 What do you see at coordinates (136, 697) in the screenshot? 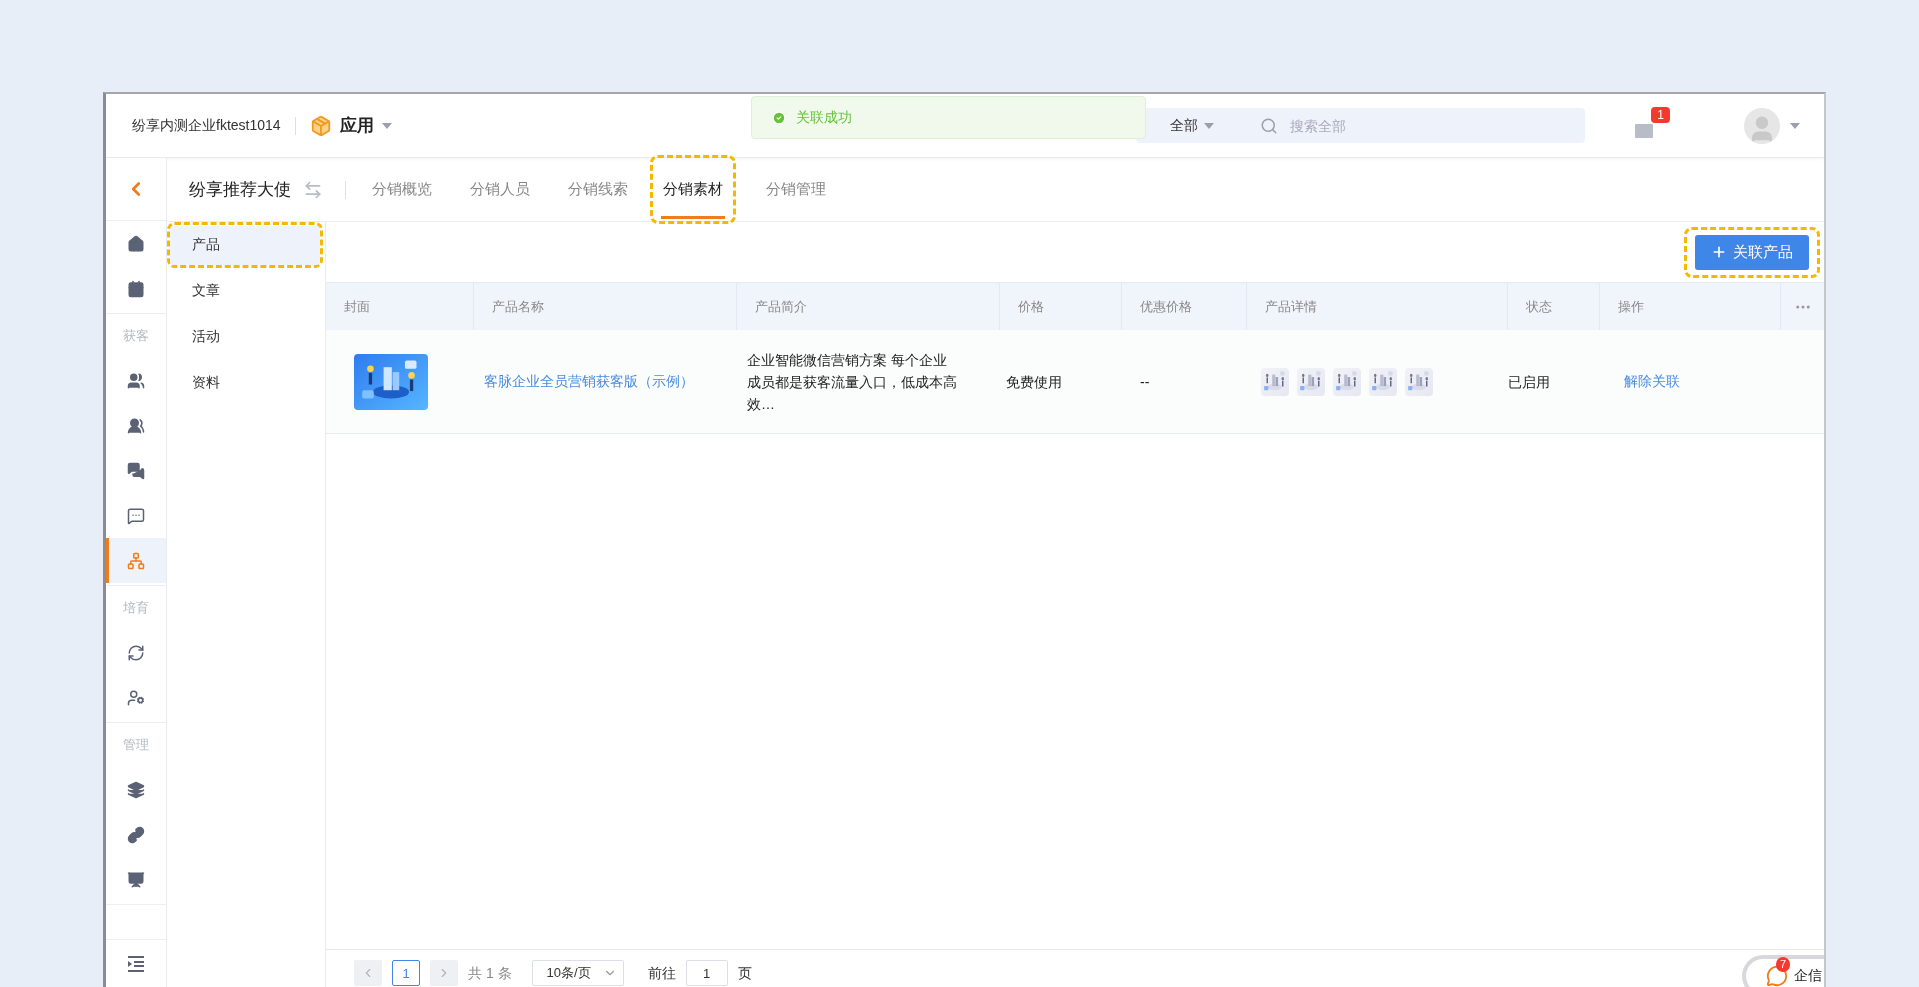
I see `user-settings-icon` at bounding box center [136, 697].